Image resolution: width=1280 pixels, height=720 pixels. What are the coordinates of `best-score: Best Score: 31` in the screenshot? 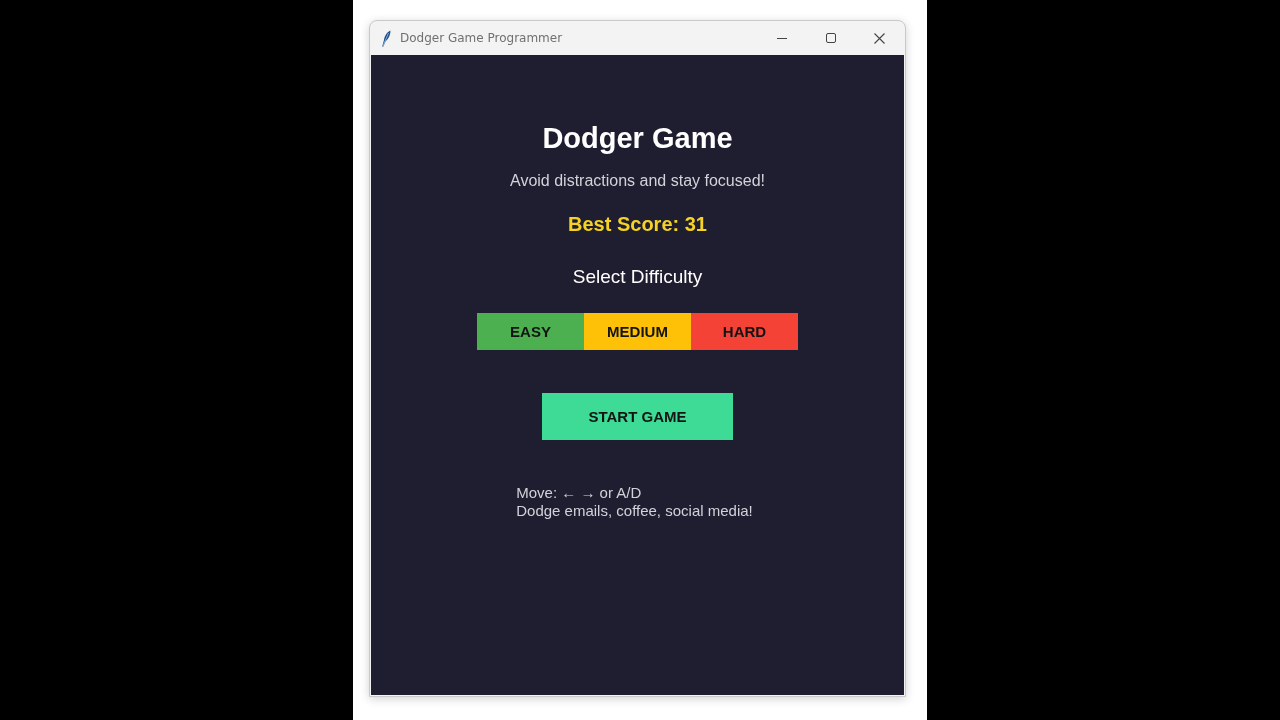 It's located at (637, 224).